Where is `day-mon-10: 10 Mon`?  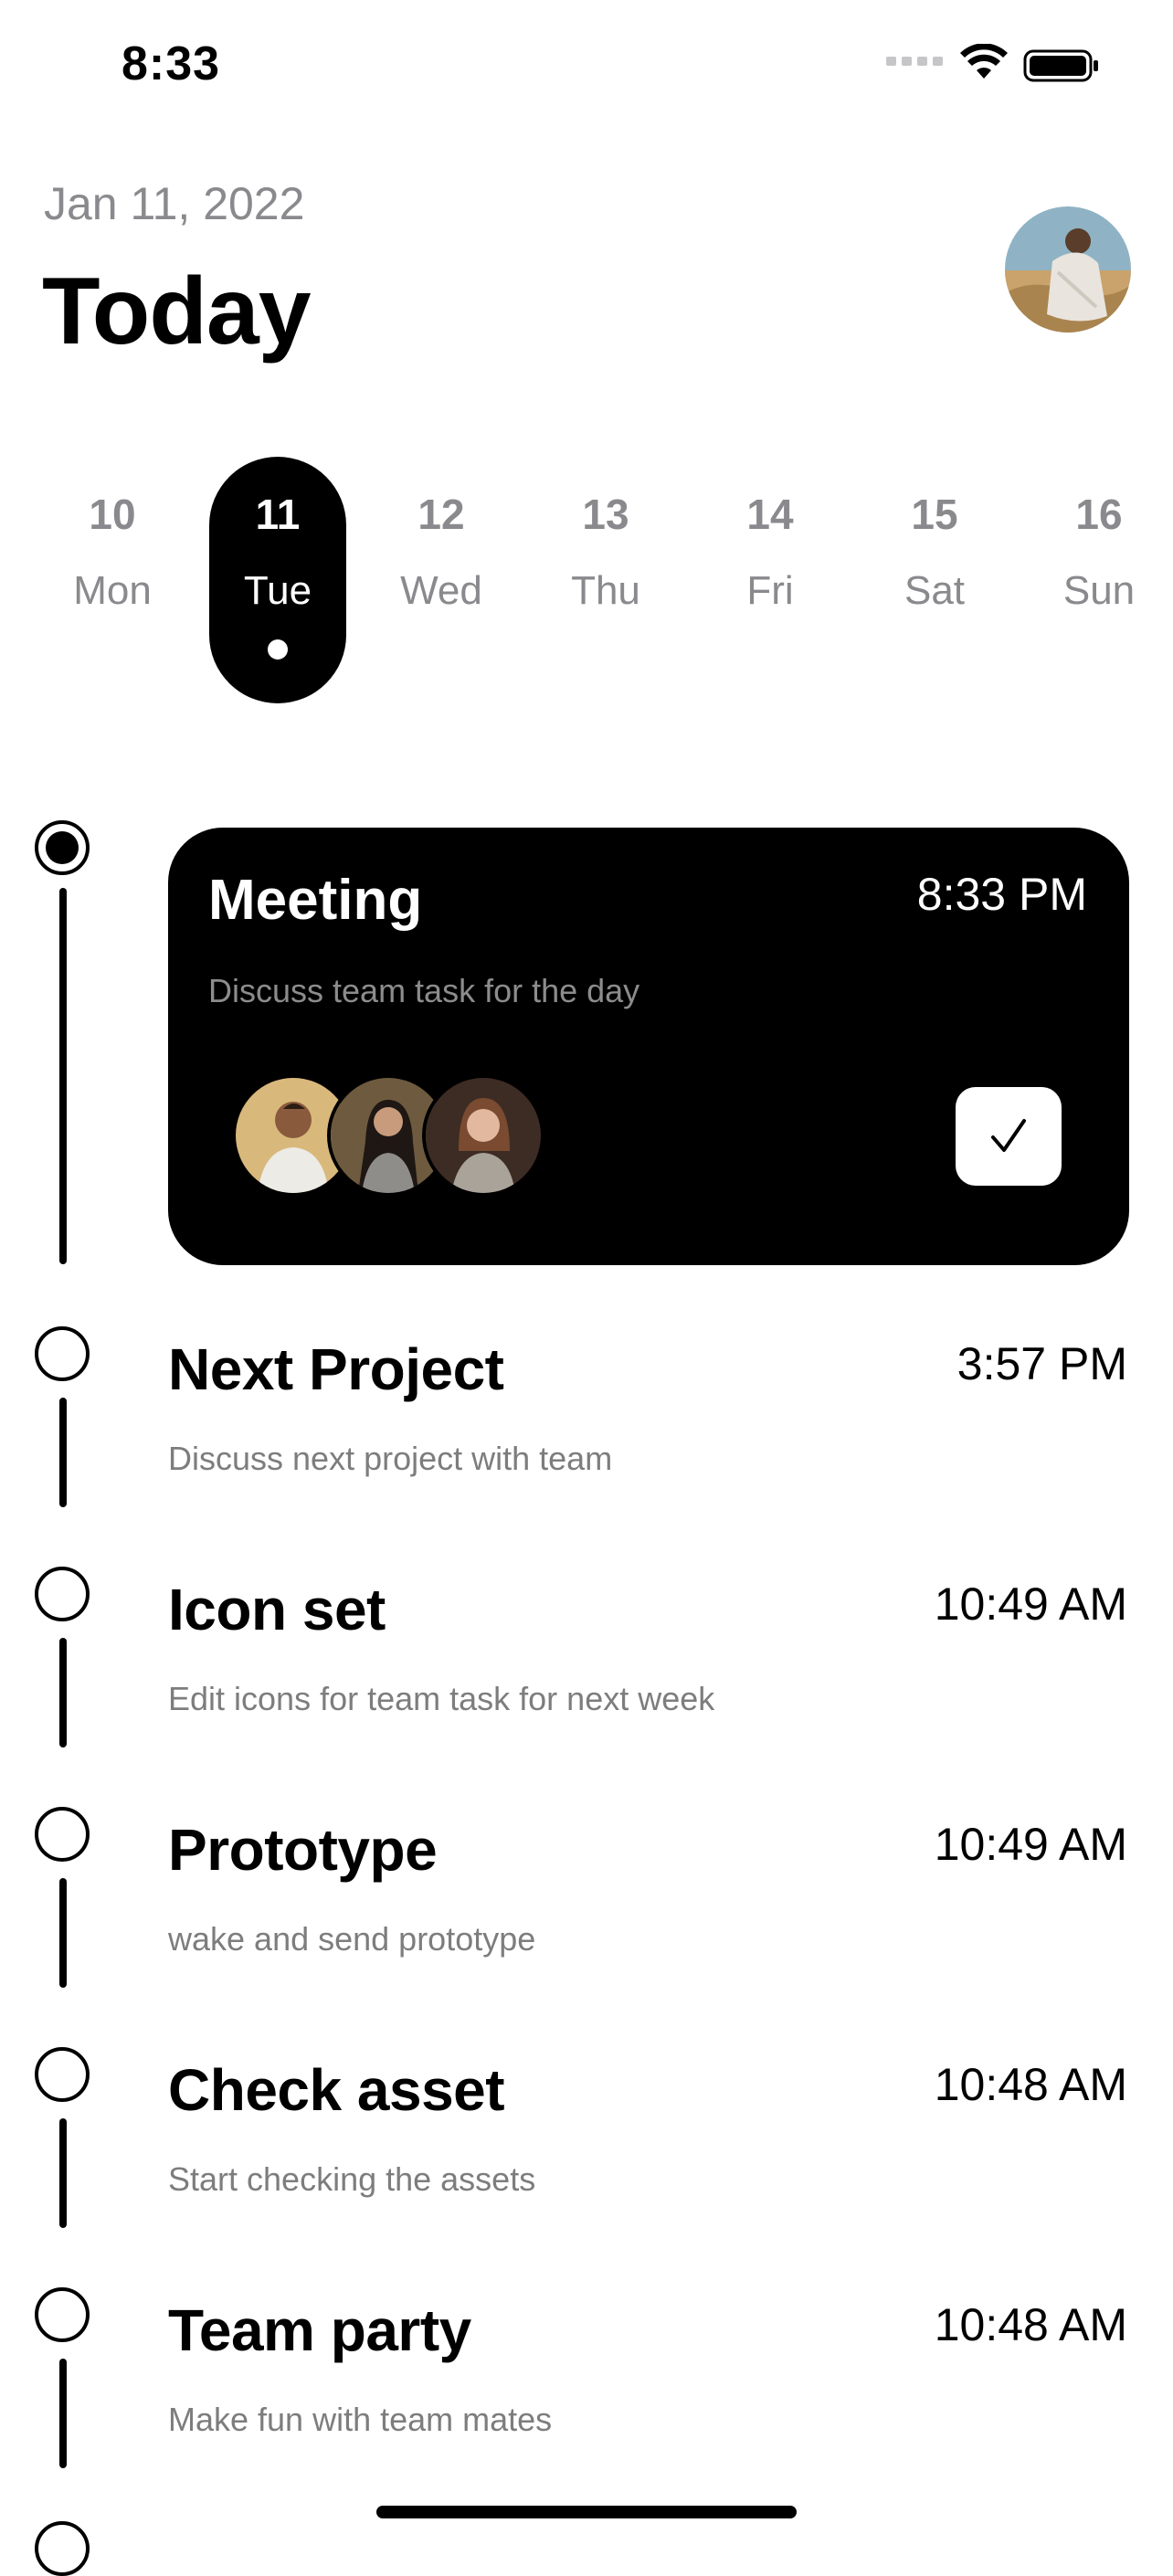
day-mon-10: 10 Mon is located at coordinates (112, 580).